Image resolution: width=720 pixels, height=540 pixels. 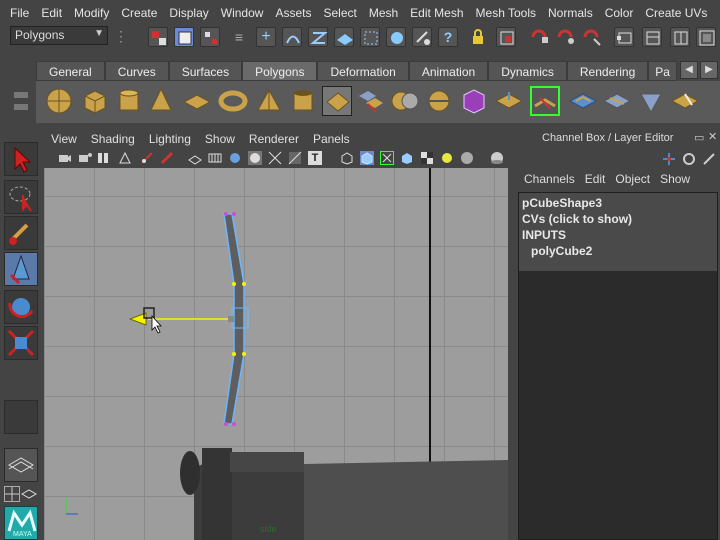 What do you see at coordinates (550, 179) in the screenshot?
I see `channel-box-menu-channels: Channels` at bounding box center [550, 179].